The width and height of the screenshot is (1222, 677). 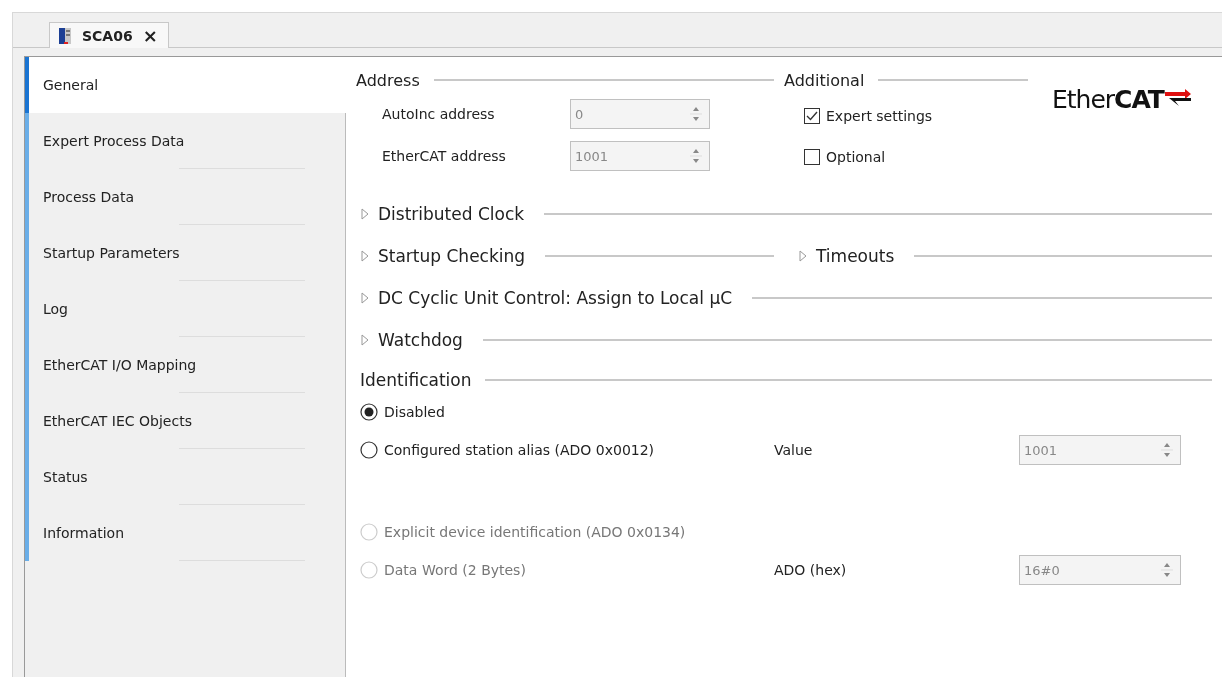 What do you see at coordinates (185, 533) in the screenshot?
I see `sidebar-item: Information` at bounding box center [185, 533].